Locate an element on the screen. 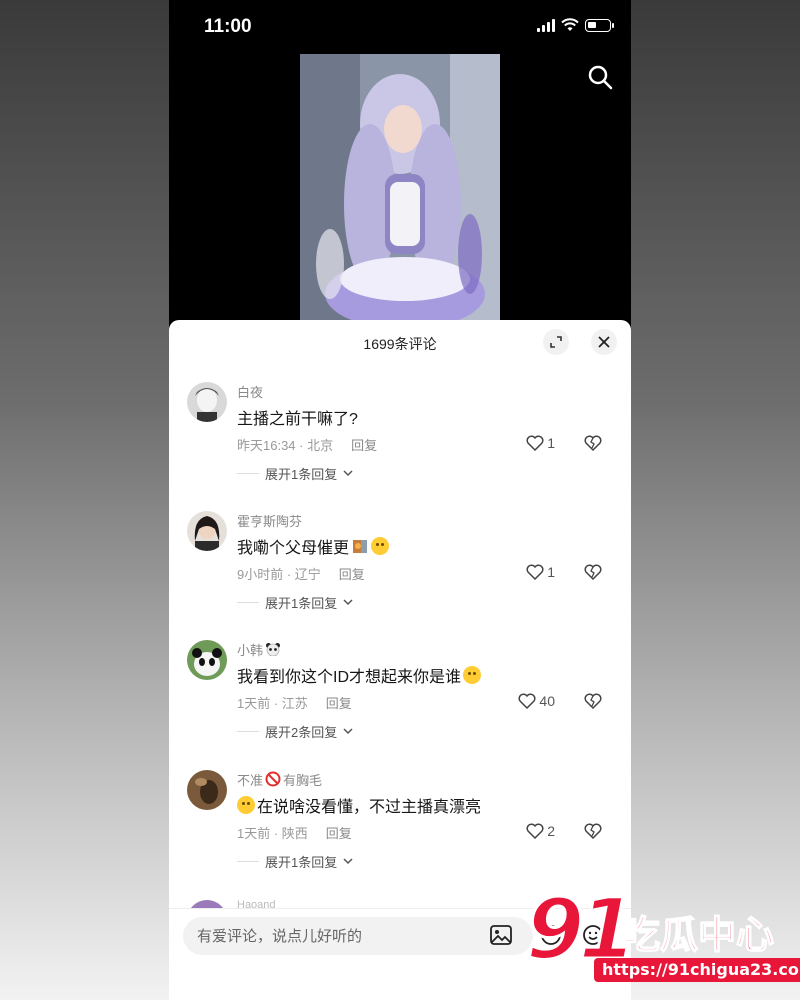  video-thumbnail is located at coordinates (400, 187).